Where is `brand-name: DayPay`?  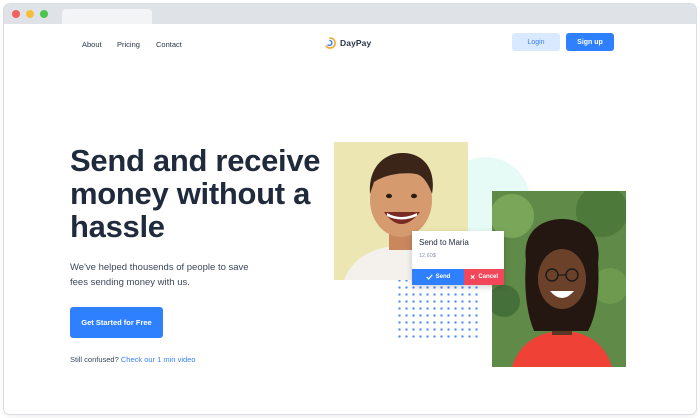
brand-name: DayPay is located at coordinates (356, 43).